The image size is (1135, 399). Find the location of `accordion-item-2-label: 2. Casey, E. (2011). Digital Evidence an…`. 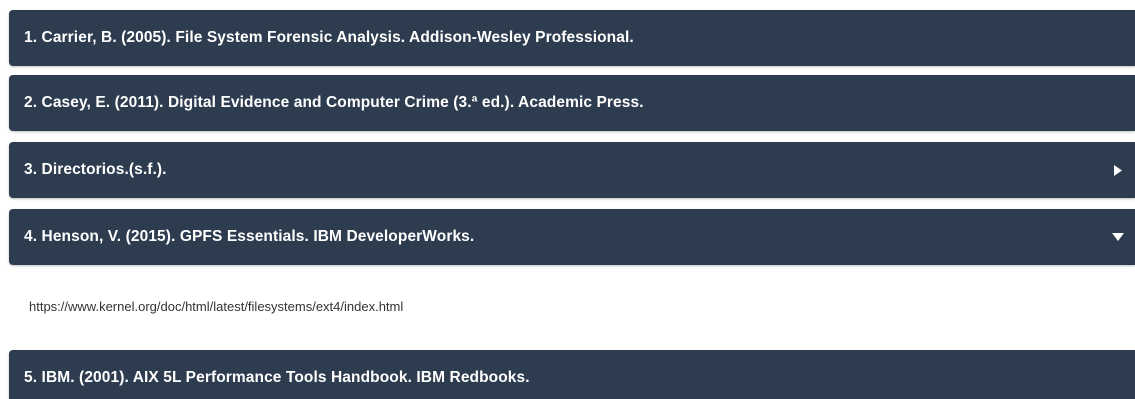

accordion-item-2-label: 2. Casey, E. (2011). Digital Evidence an… is located at coordinates (334, 102).